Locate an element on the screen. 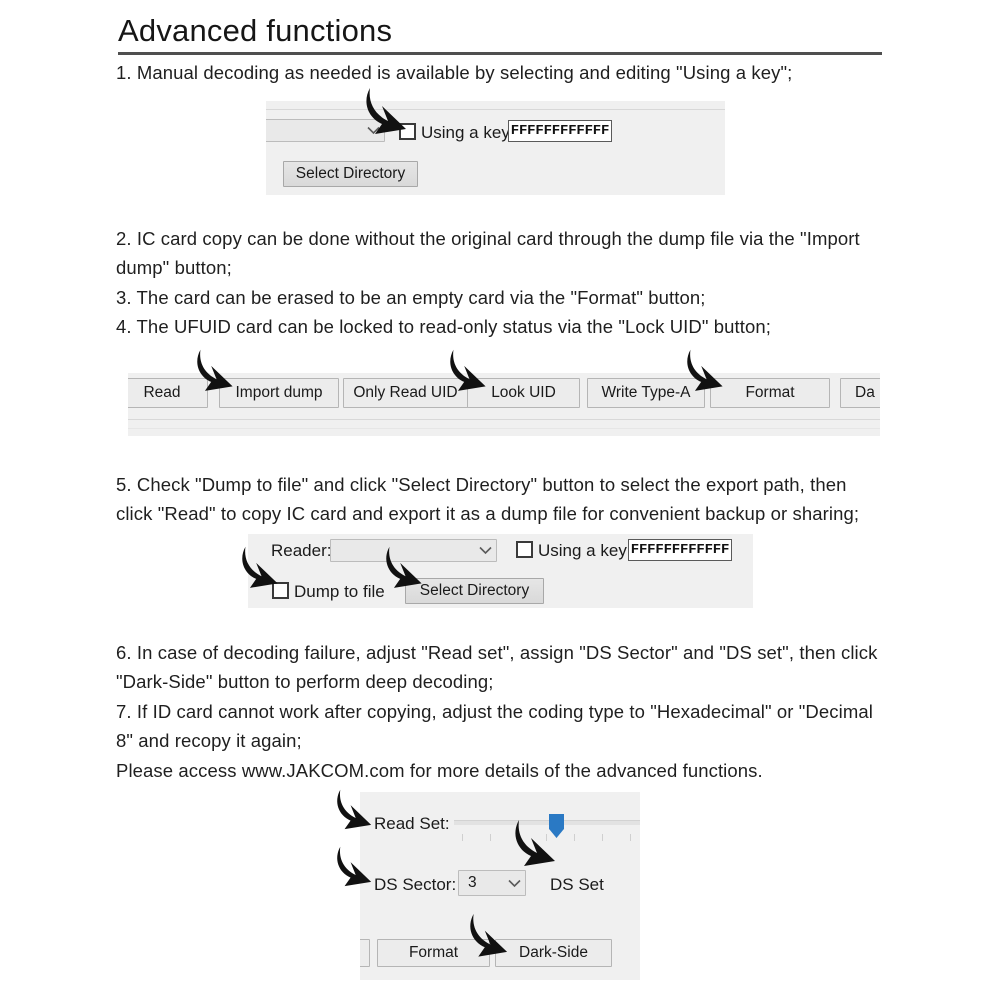  page-title: Advanced functions is located at coordinates (255, 30).